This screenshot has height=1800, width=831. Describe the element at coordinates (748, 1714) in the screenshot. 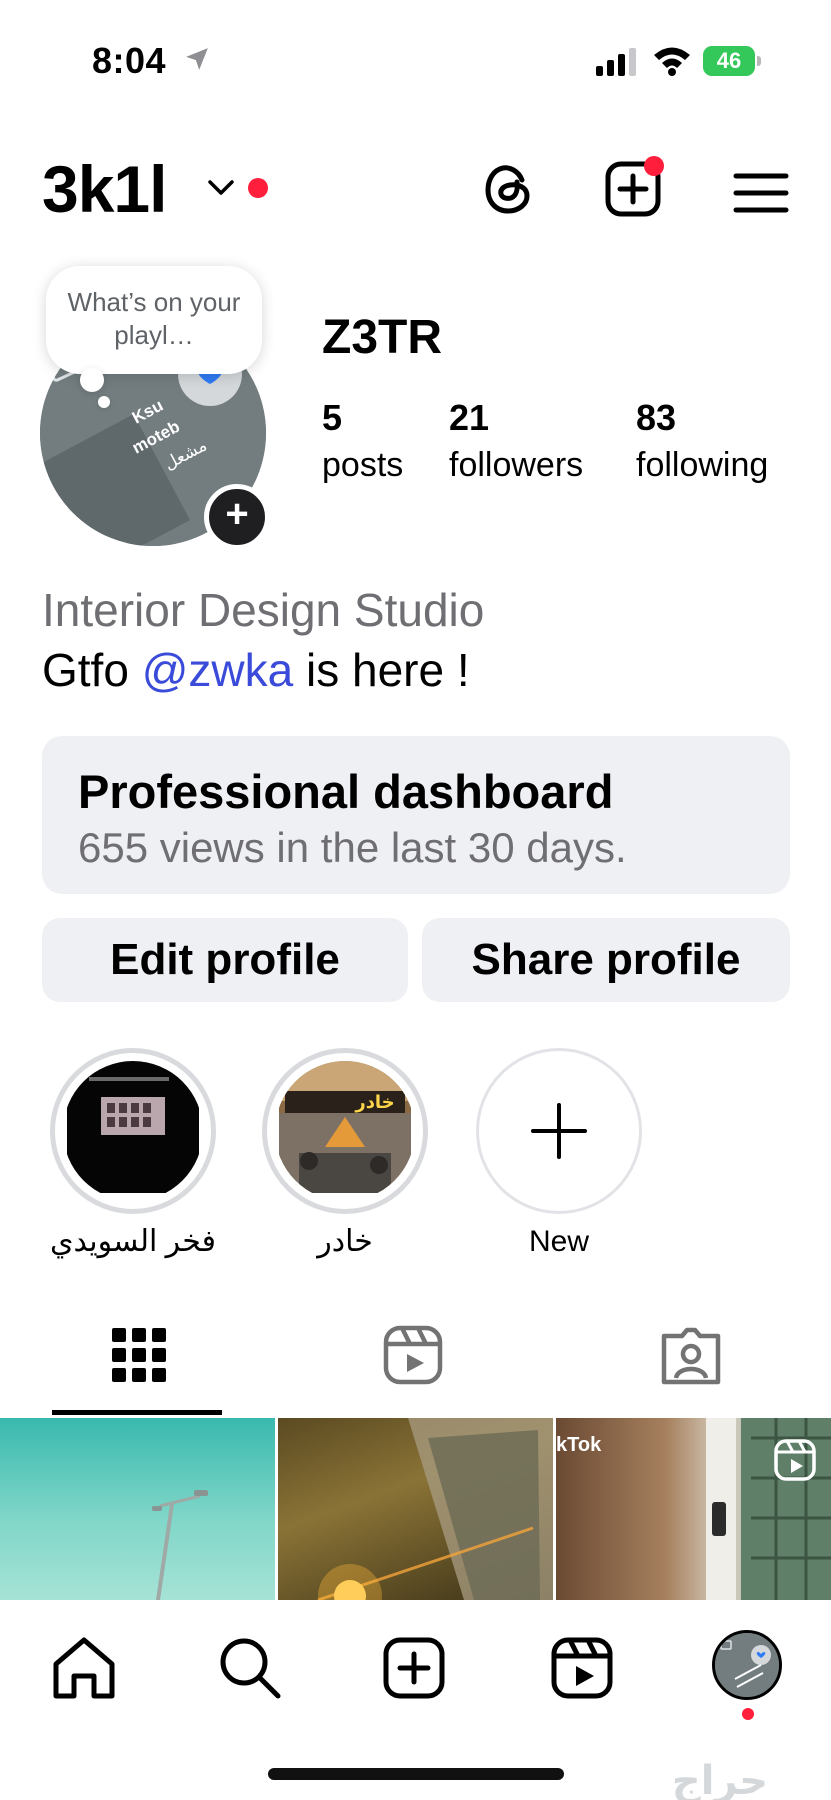

I see `profile-notification-dot` at that location.